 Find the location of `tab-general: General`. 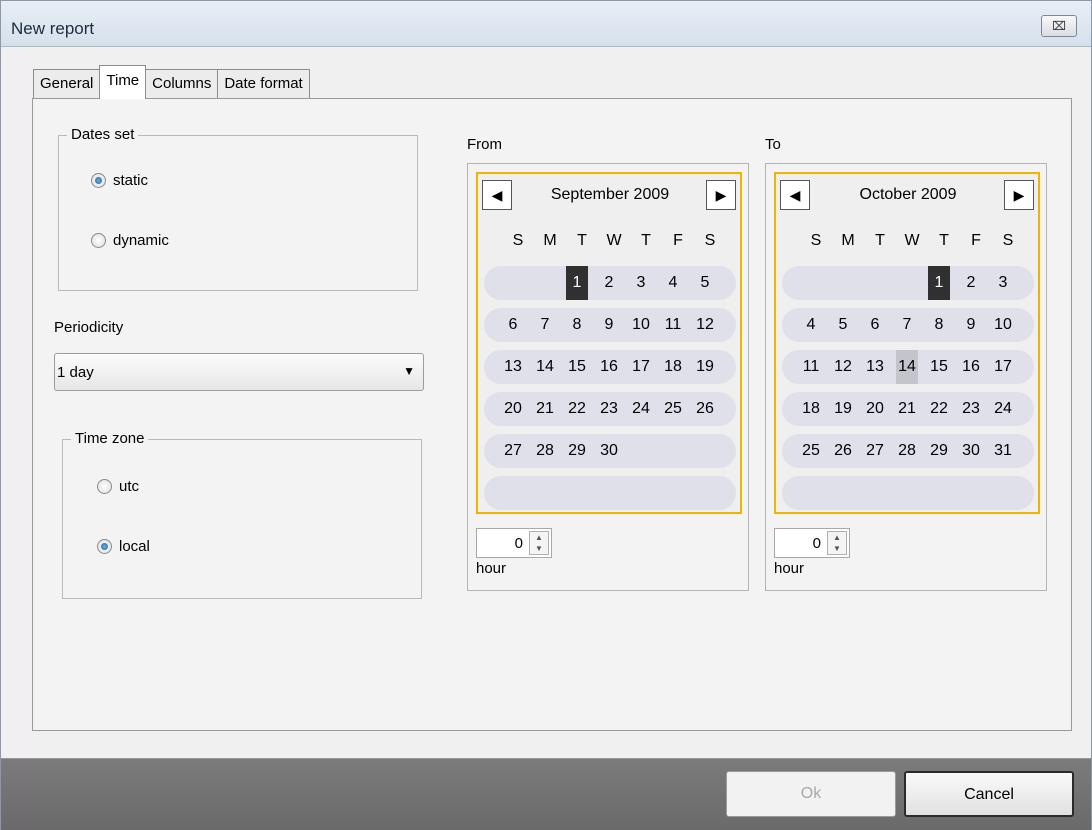

tab-general: General is located at coordinates (67, 84).